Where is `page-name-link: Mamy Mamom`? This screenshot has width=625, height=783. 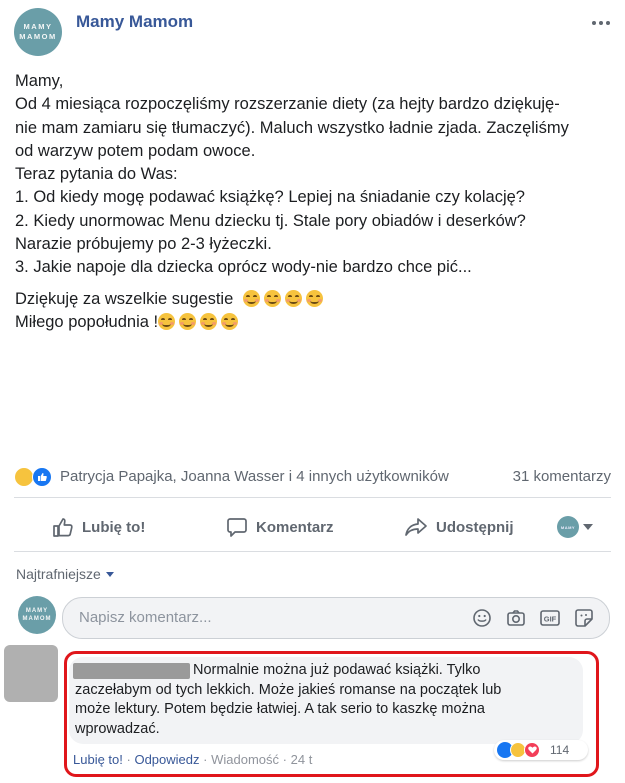
page-name-link: Mamy Mamom is located at coordinates (134, 22).